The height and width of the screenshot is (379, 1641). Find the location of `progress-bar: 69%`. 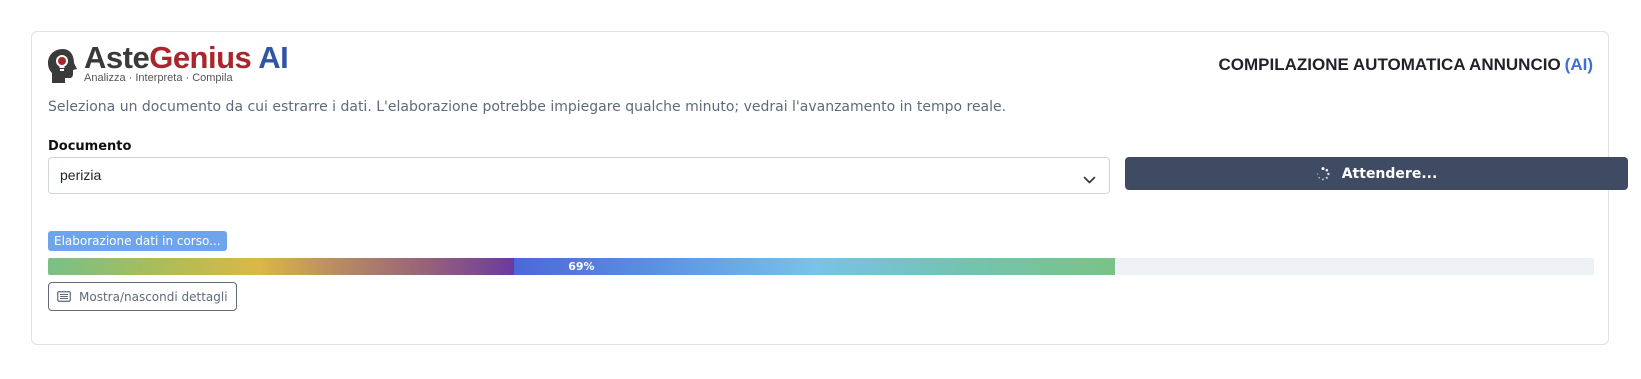

progress-bar: 69% is located at coordinates (821, 266).